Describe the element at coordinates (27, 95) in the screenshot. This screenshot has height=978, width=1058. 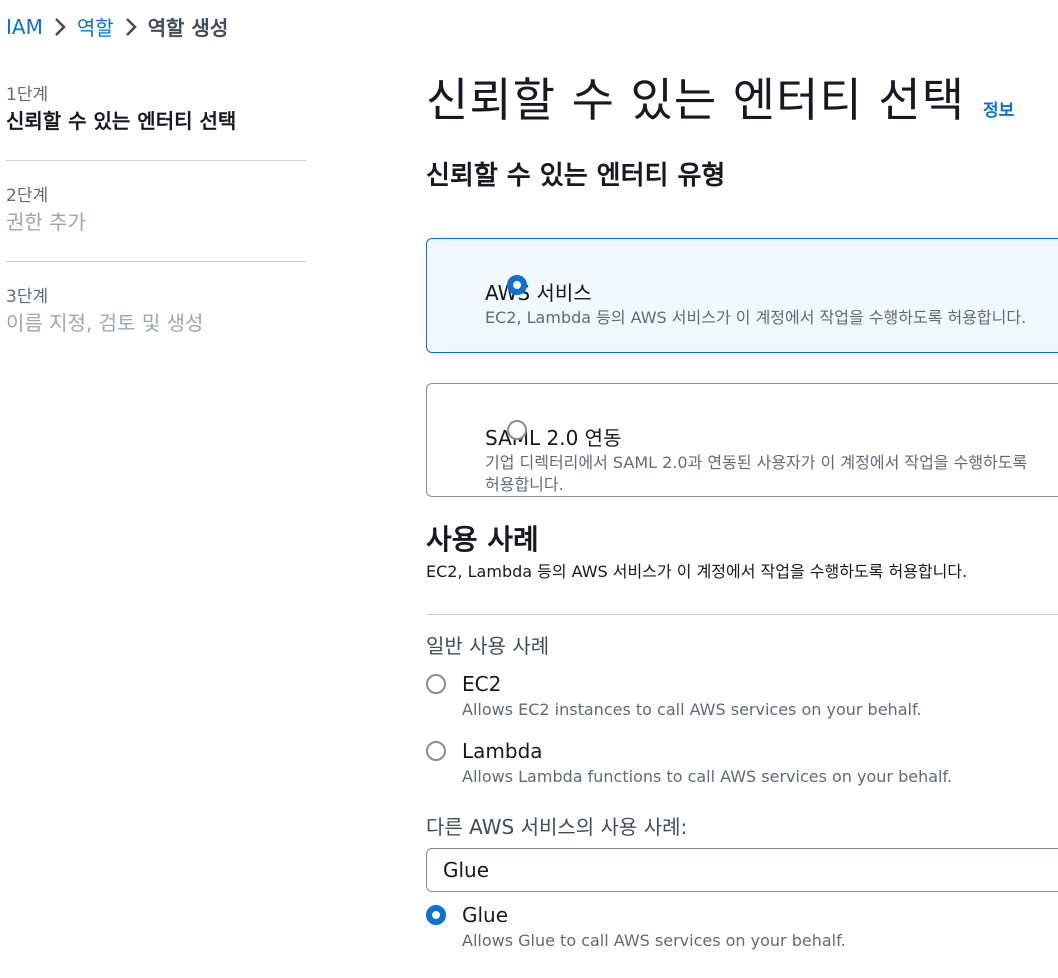
I see `step-number: 1단계` at that location.